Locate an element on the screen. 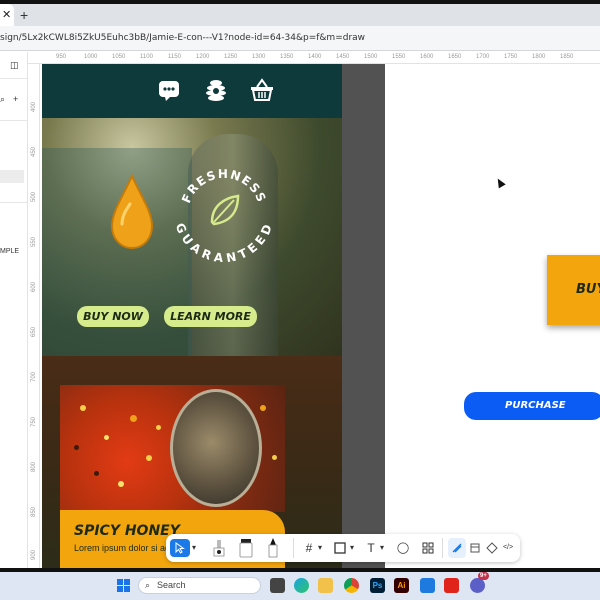 The image size is (600, 600). search-layers-icon: ⌕ is located at coordinates (2, 99).